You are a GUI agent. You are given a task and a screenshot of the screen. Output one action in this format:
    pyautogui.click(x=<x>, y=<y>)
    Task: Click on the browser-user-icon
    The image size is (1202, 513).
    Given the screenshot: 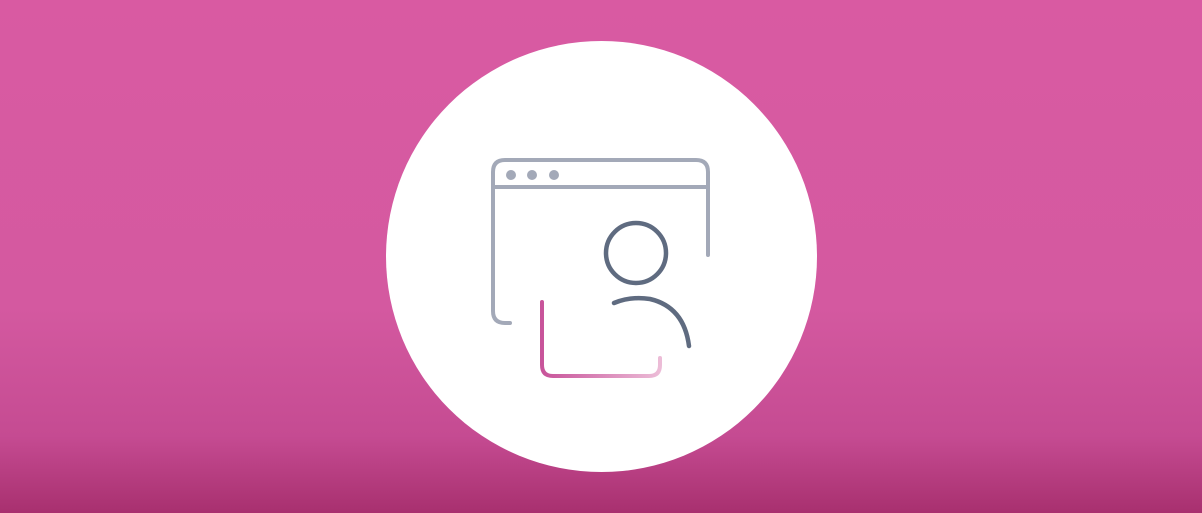 What is the action you would take?
    pyautogui.click(x=600, y=268)
    